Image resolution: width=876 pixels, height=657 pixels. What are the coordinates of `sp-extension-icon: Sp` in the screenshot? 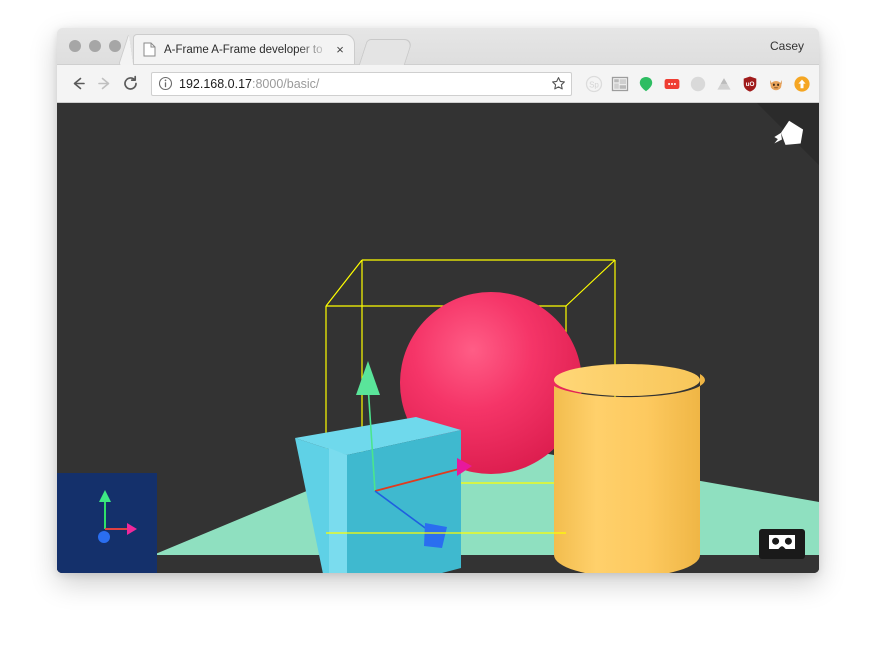 It's located at (593, 83).